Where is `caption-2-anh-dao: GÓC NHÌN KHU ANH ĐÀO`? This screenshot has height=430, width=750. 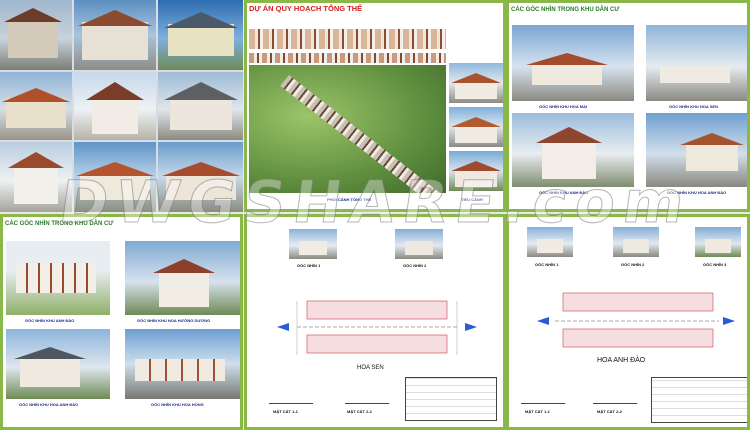
caption-2-anh-dao: GÓC NHÌN KHU ANH ĐÀO is located at coordinates (50, 320).